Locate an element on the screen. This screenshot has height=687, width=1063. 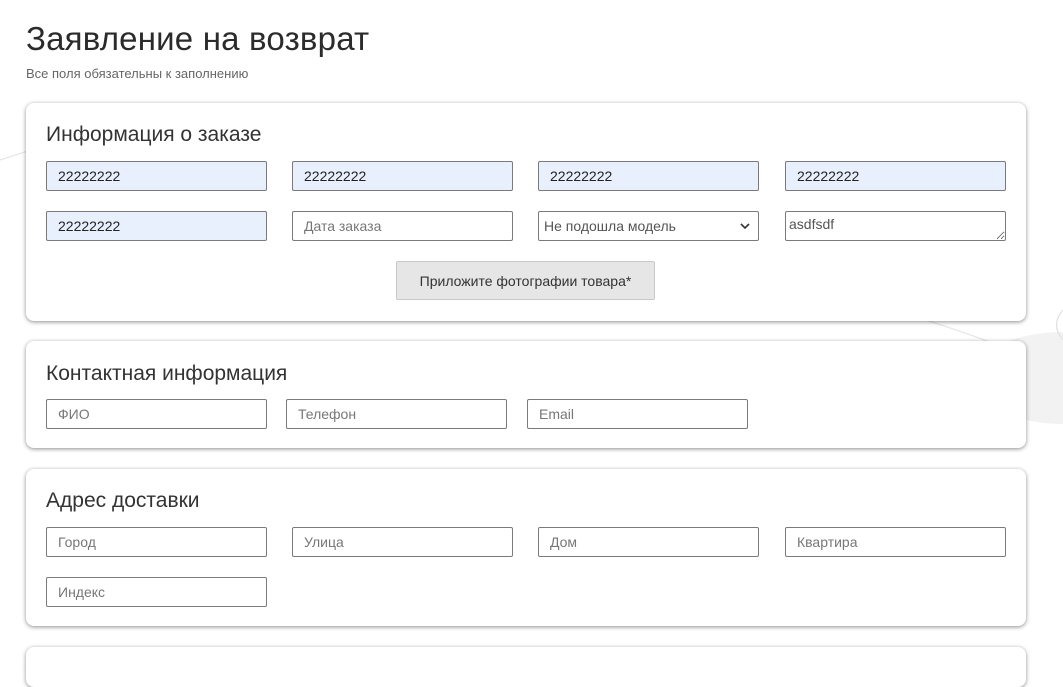
next-section-card is located at coordinates (526, 667).